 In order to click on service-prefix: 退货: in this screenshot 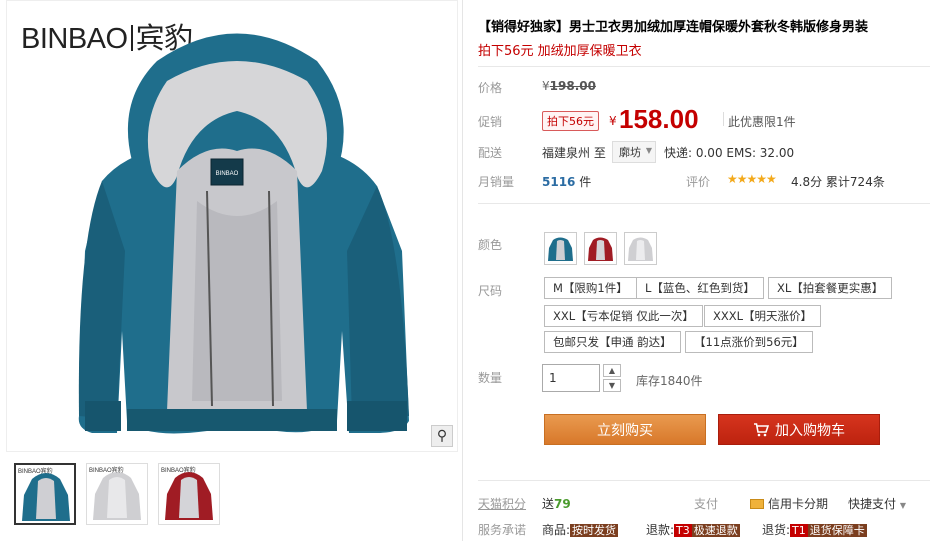, I will do `click(776, 530)`.